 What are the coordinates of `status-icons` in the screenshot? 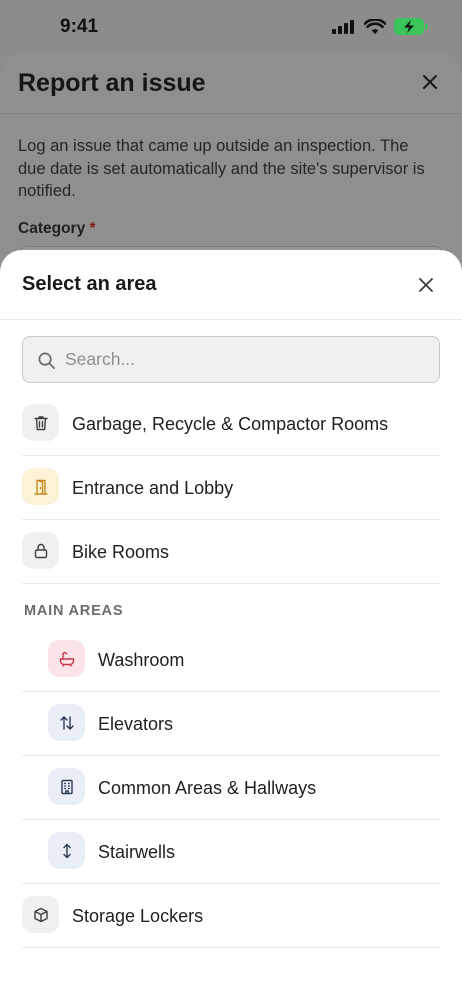 It's located at (380, 26).